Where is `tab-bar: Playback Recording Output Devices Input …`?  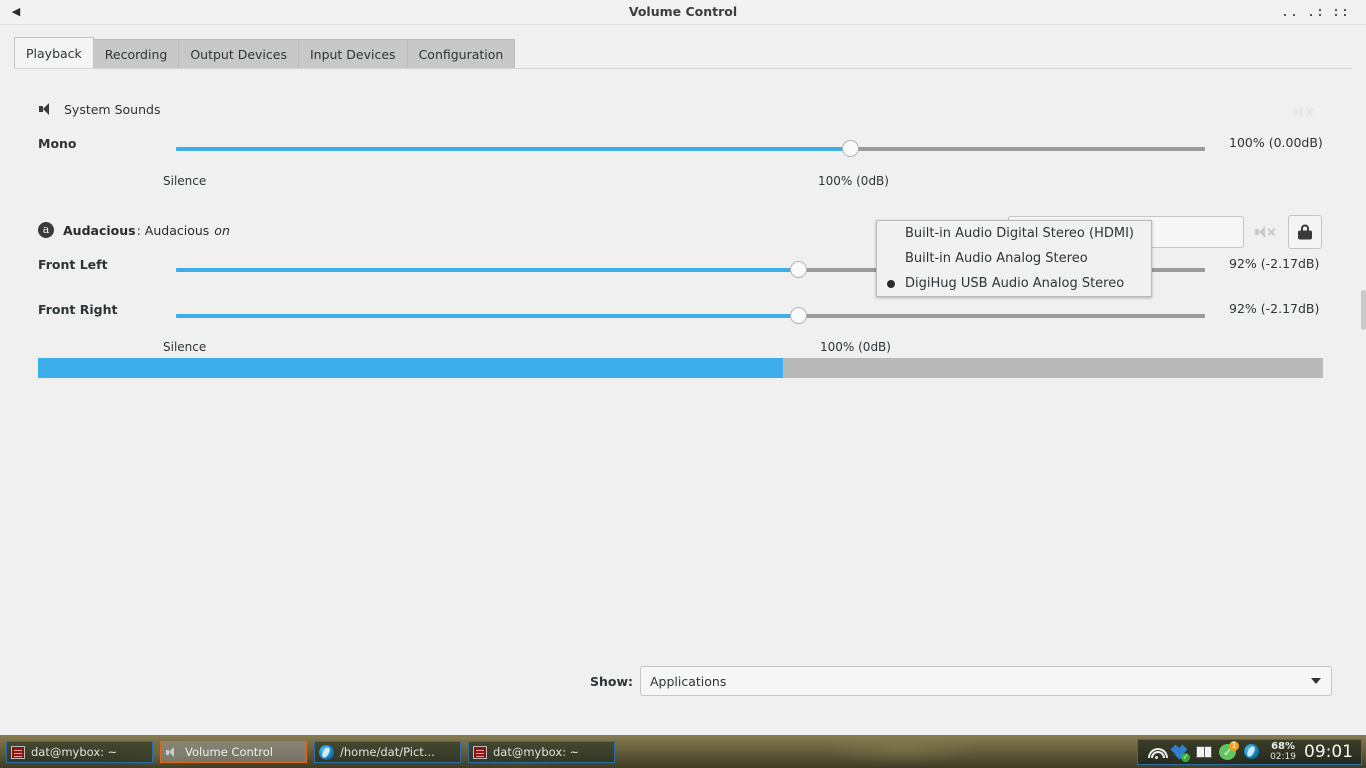 tab-bar: Playback Recording Output Devices Input … is located at coordinates (265, 52).